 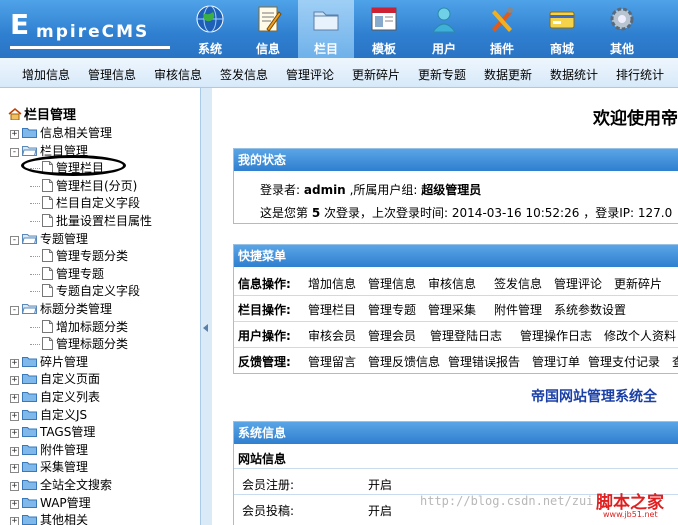 I want to click on quick-link: 系统参数设置, so click(x=590, y=309).